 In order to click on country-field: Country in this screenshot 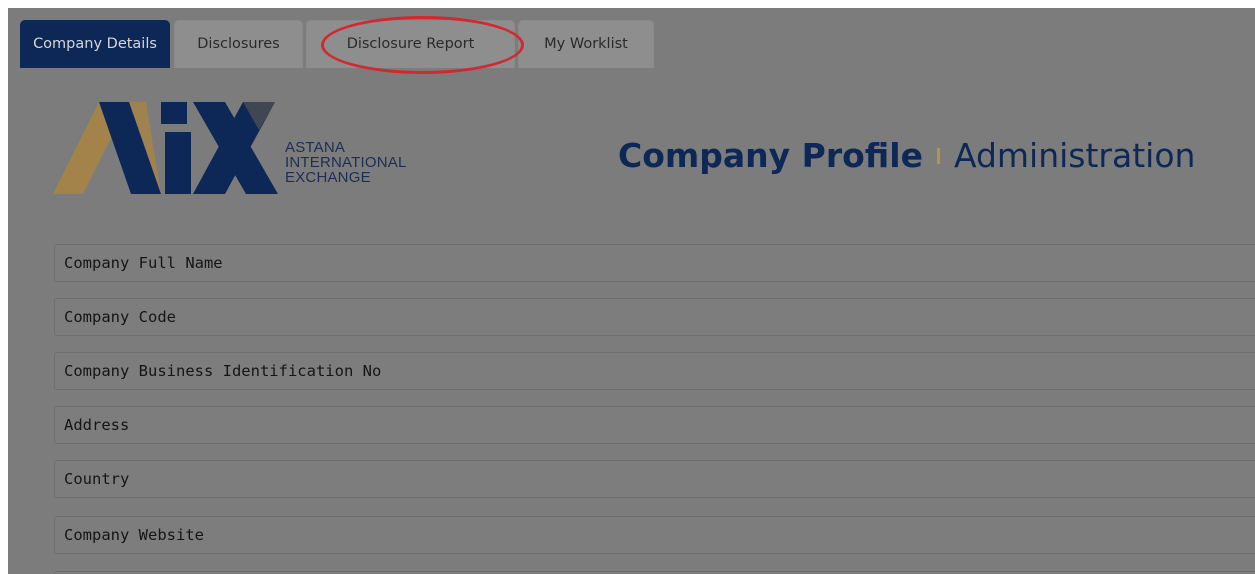, I will do `click(654, 479)`.